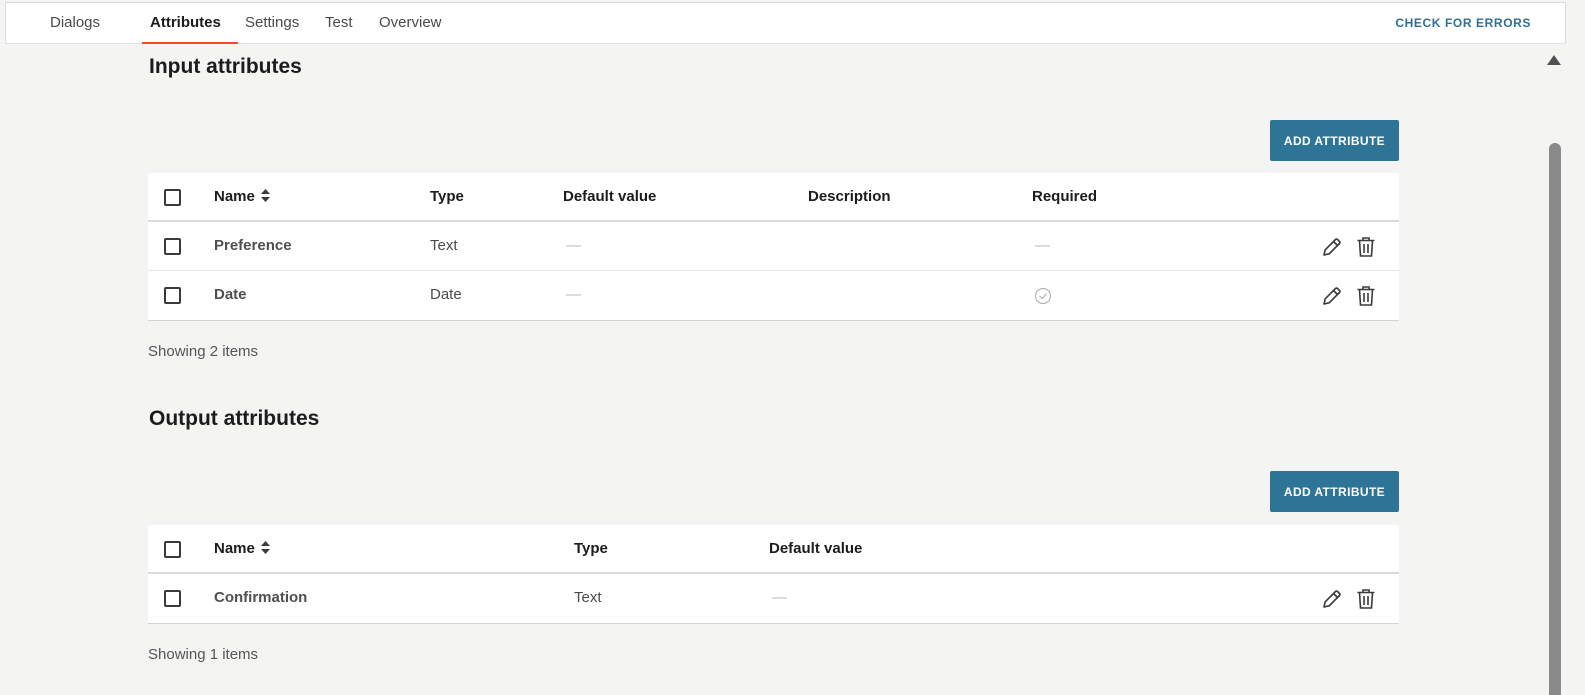  Describe the element at coordinates (1042, 245) in the screenshot. I see `attribute-required: —` at that location.